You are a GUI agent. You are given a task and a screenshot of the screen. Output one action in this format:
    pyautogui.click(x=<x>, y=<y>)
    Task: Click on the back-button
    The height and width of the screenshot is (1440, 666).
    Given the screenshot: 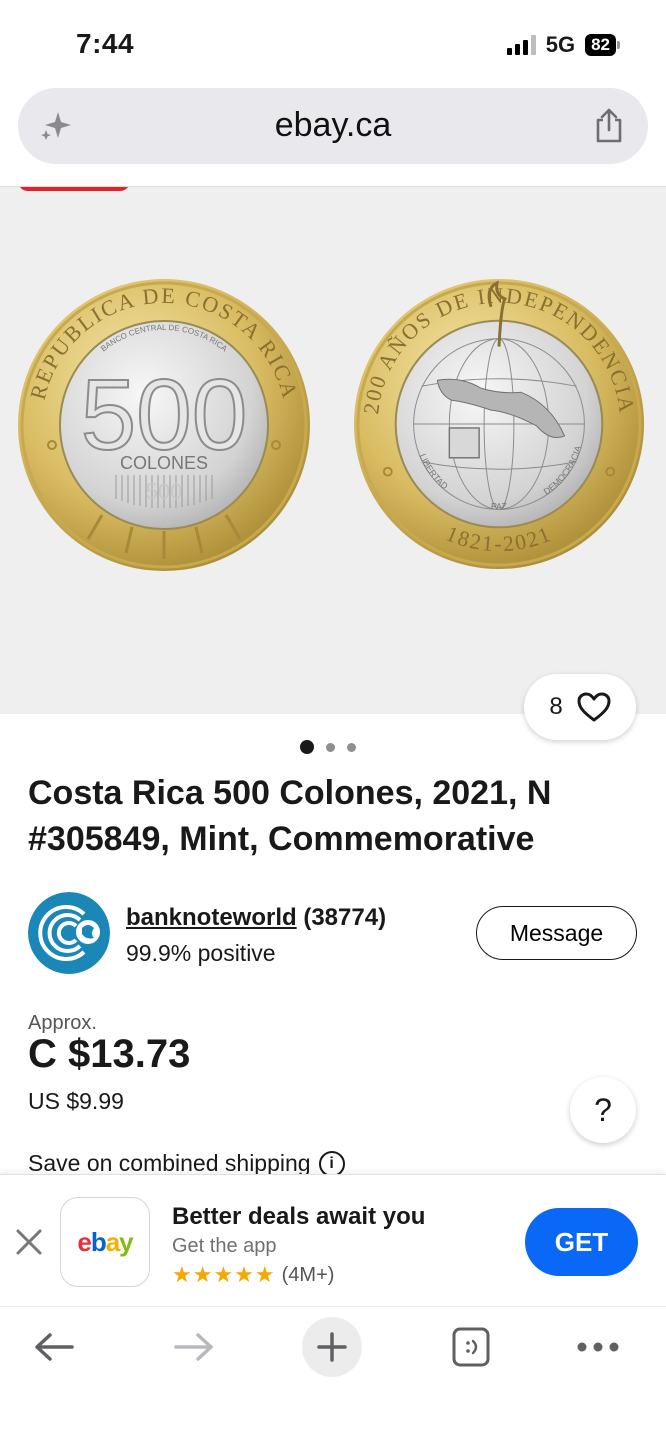 What is the action you would take?
    pyautogui.click(x=54, y=1347)
    